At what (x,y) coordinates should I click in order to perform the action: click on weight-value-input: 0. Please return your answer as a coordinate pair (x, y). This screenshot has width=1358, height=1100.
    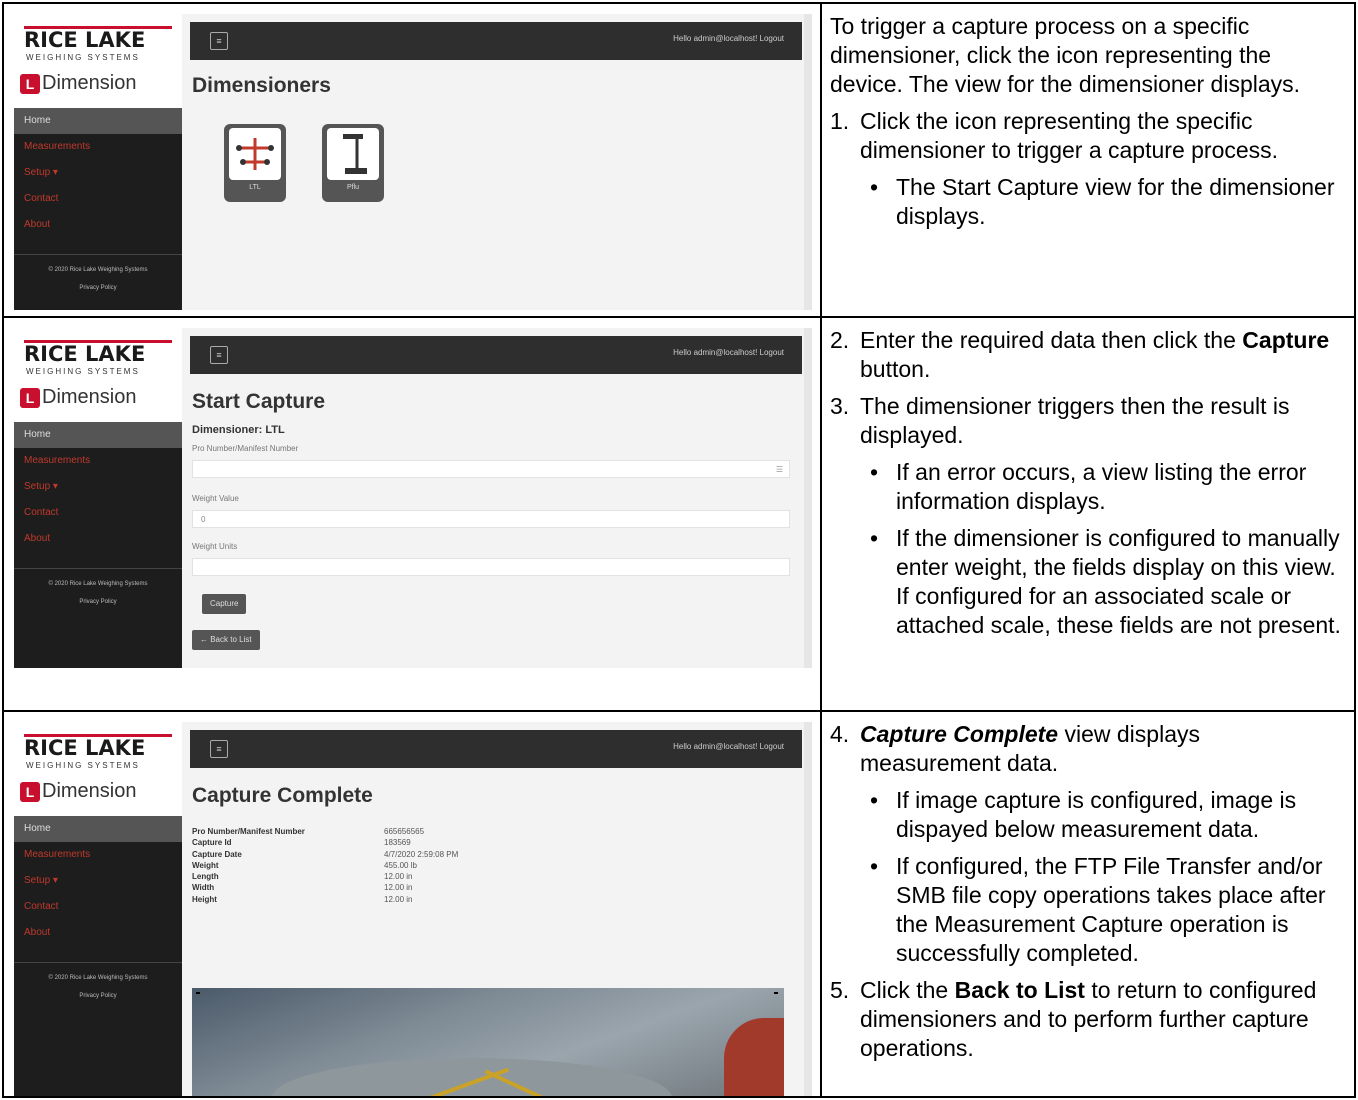
    Looking at the image, I should click on (491, 519).